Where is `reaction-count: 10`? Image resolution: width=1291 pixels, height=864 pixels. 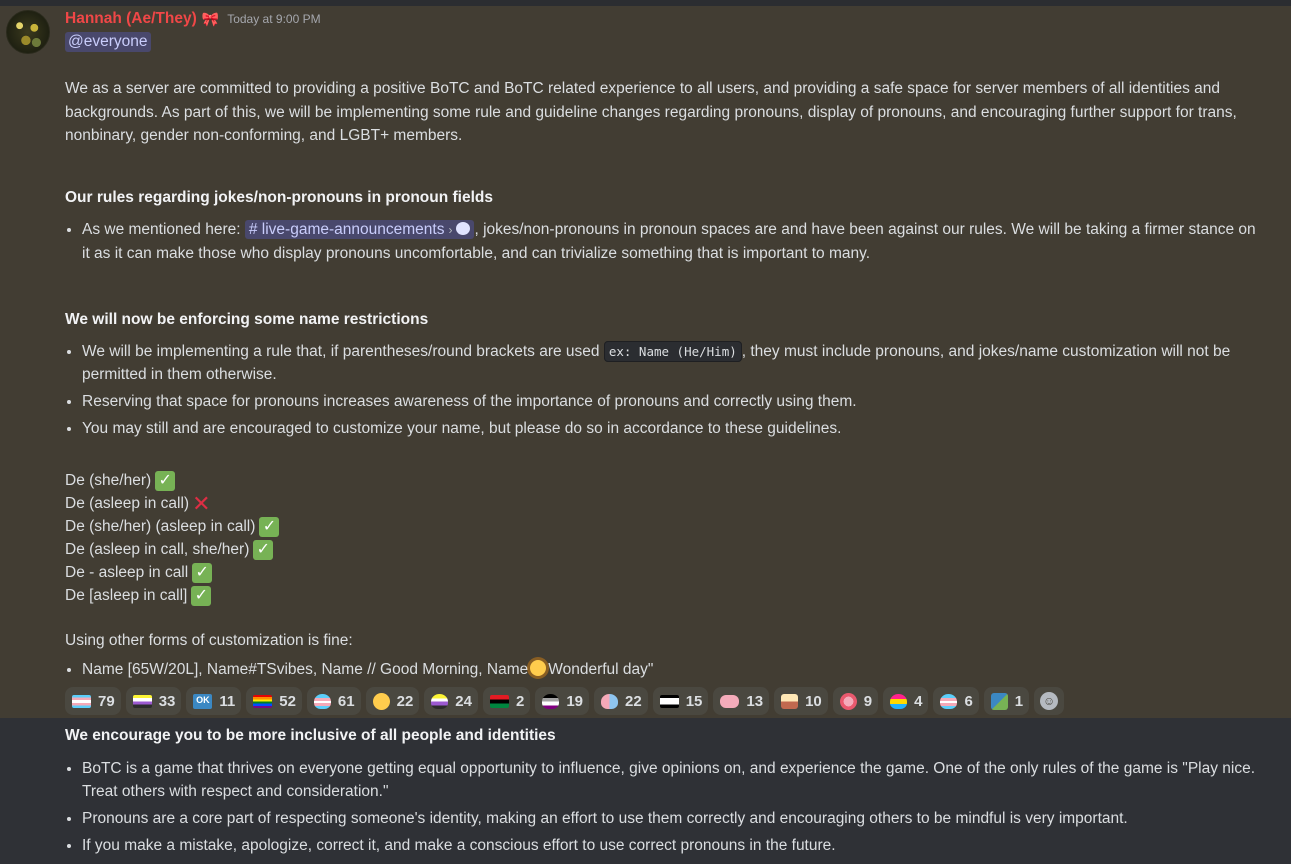
reaction-count: 10 is located at coordinates (813, 701).